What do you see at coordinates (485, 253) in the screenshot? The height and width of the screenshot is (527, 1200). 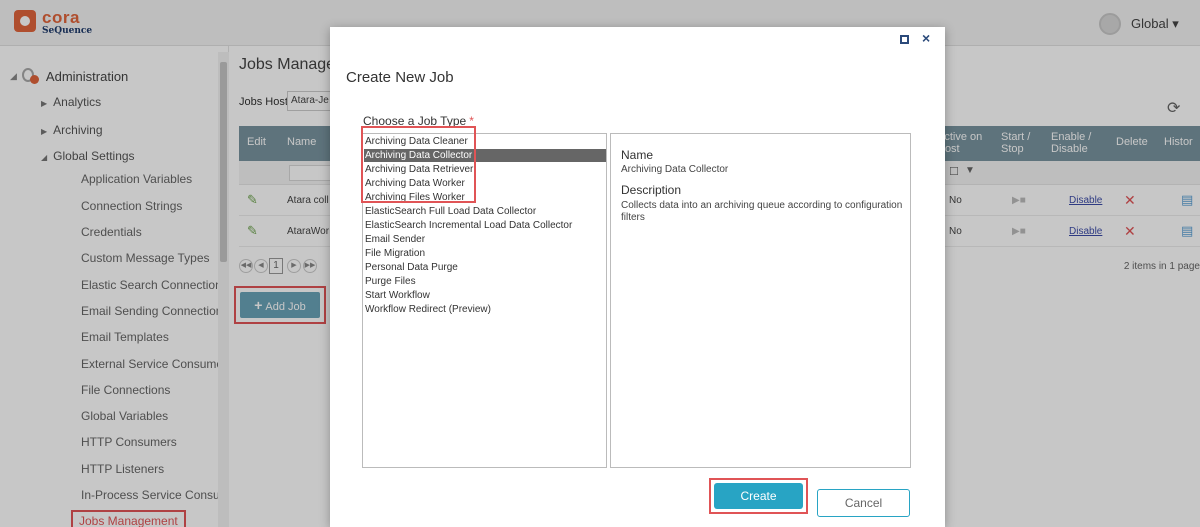 I see `job-type-option: File Migration` at bounding box center [485, 253].